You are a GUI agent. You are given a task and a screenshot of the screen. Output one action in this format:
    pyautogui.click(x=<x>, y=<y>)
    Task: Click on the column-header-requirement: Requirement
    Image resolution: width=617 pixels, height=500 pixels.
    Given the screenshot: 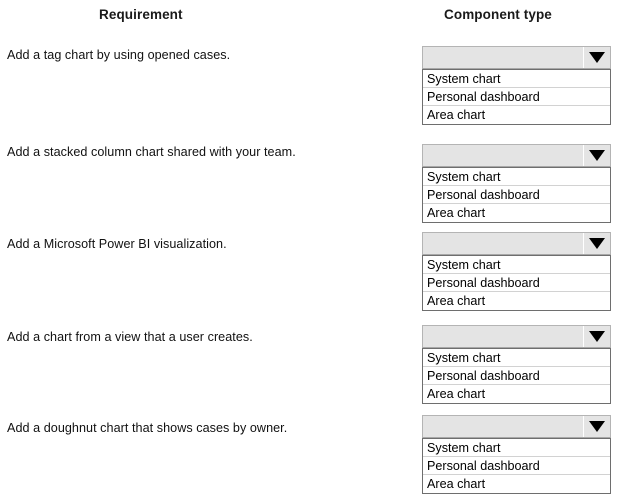 What is the action you would take?
    pyautogui.click(x=141, y=14)
    